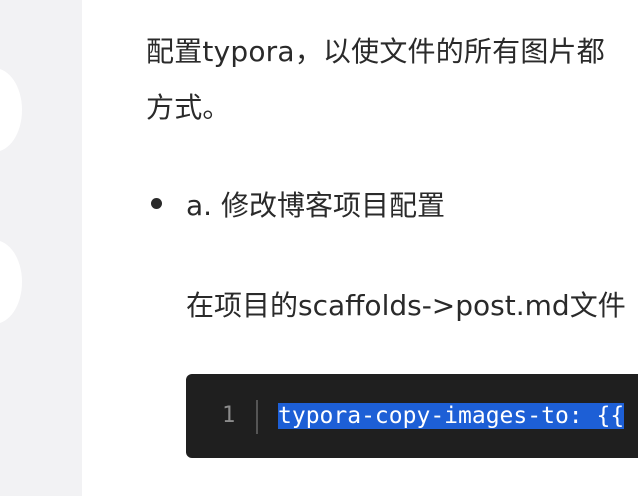 The height and width of the screenshot is (496, 638). Describe the element at coordinates (156, 203) in the screenshot. I see `bullet-dot-icon` at that location.